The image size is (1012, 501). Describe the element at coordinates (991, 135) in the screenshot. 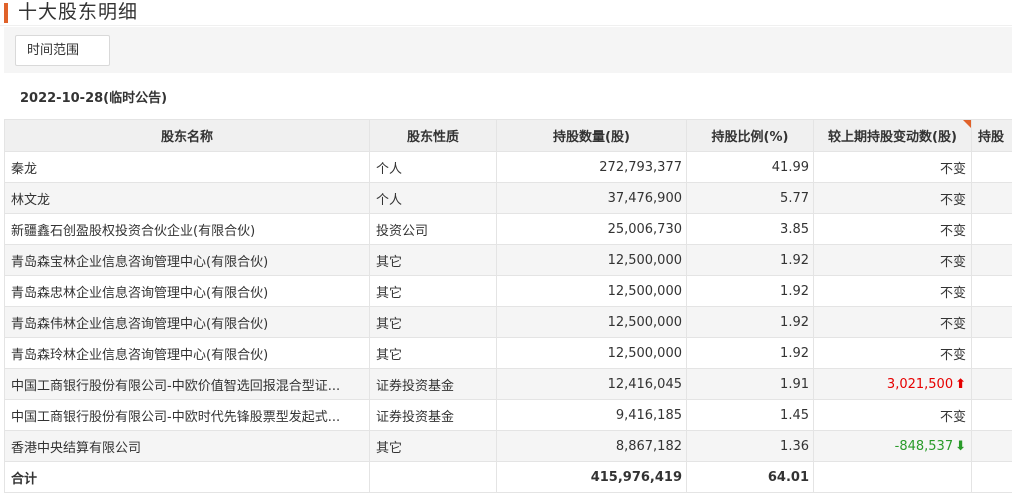

I see `column-header-extra: 持股` at that location.